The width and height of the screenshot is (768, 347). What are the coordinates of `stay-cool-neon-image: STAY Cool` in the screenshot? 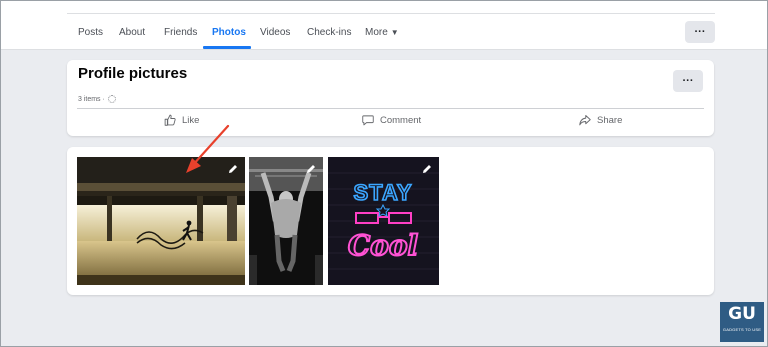 It's located at (383, 221).